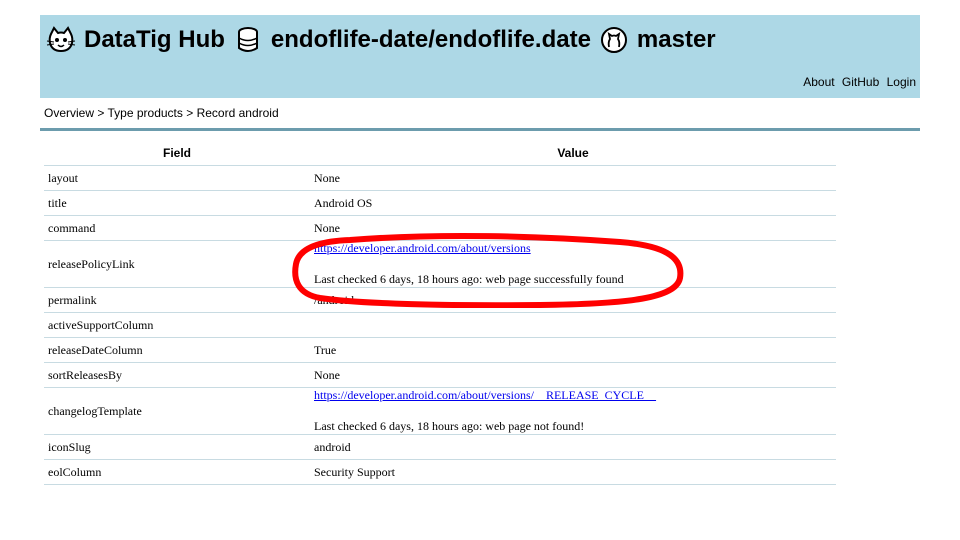 The height and width of the screenshot is (540, 960). I want to click on field-name: command, so click(177, 228).